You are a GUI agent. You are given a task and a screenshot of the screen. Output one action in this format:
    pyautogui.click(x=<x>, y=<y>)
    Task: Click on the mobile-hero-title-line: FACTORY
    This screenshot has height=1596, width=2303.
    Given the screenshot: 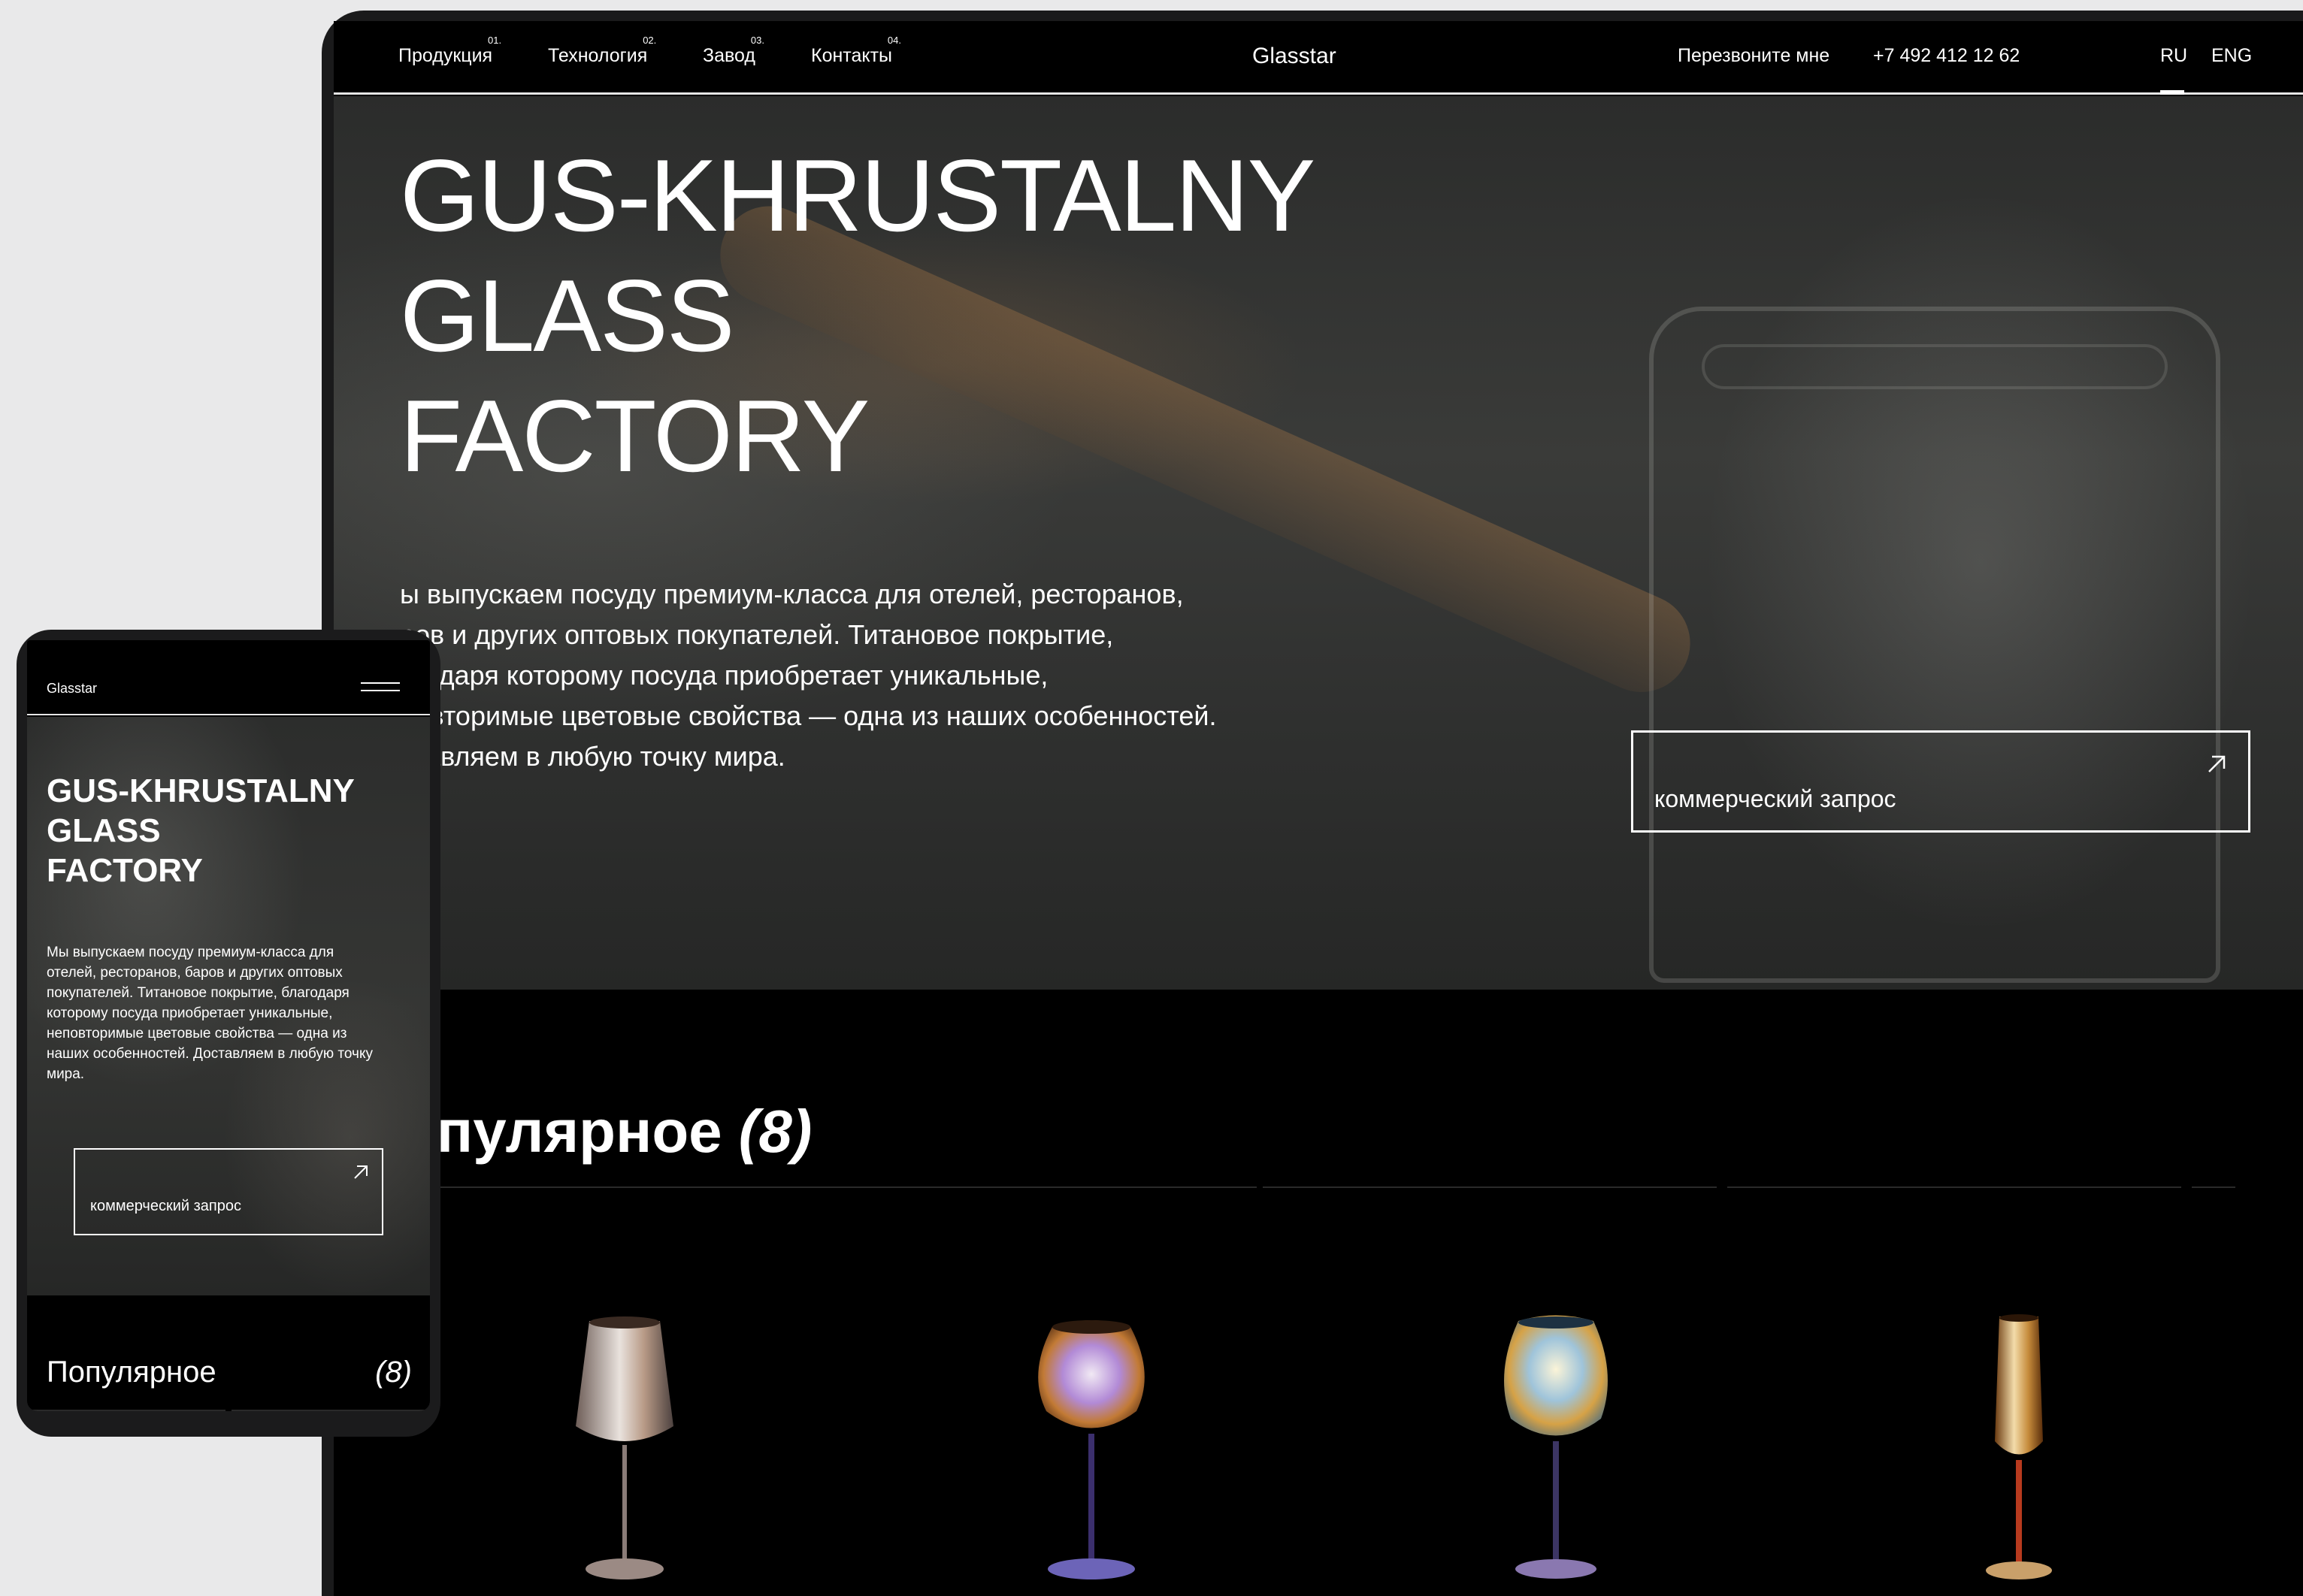 What is the action you would take?
    pyautogui.click(x=125, y=870)
    